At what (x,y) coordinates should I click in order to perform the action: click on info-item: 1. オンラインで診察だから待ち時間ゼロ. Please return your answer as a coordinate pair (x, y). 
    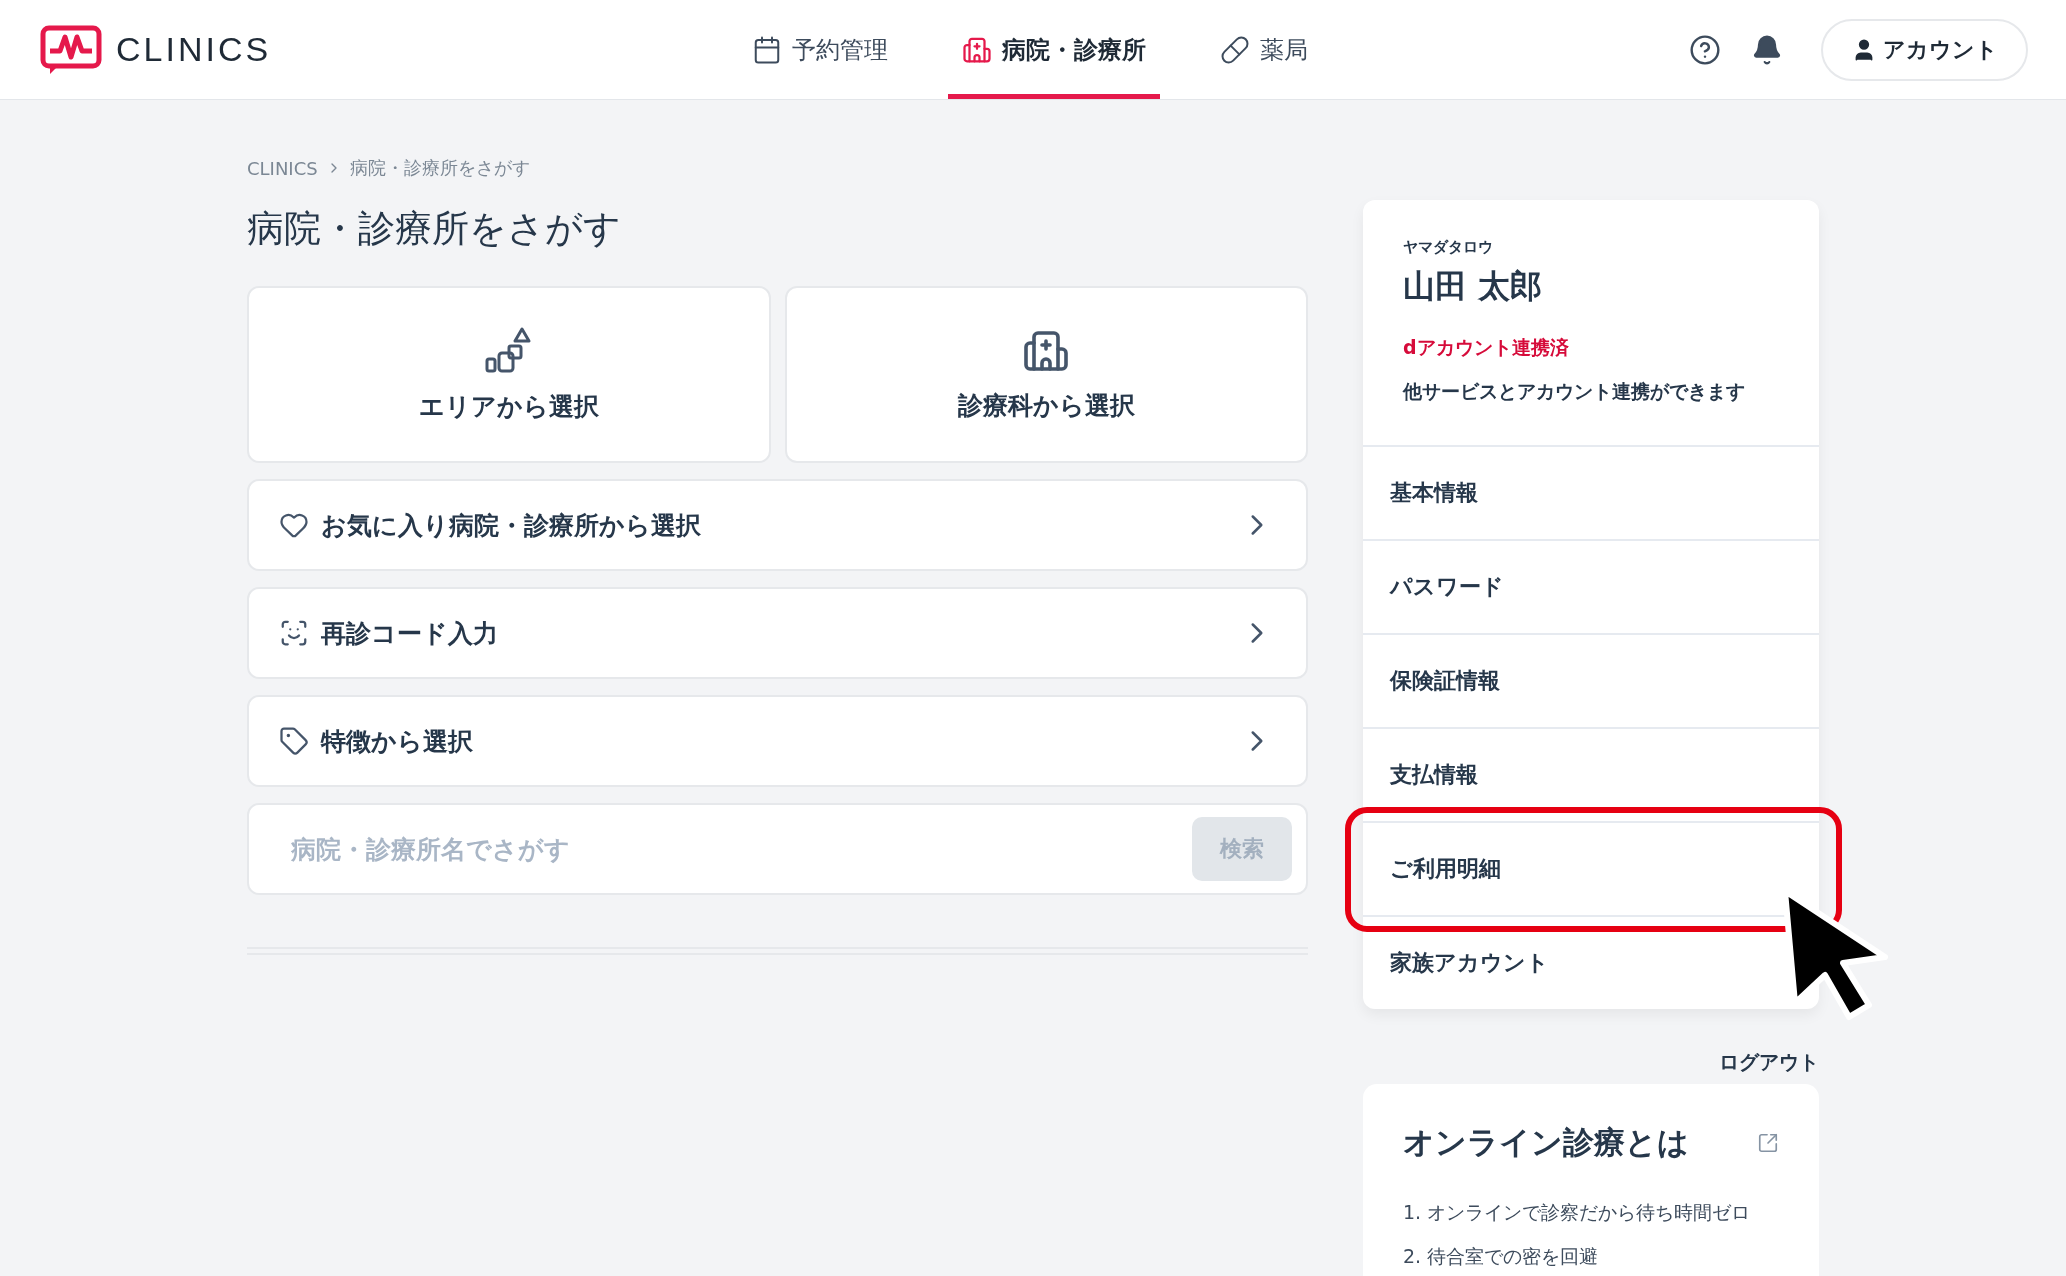
    Looking at the image, I should click on (1577, 1212).